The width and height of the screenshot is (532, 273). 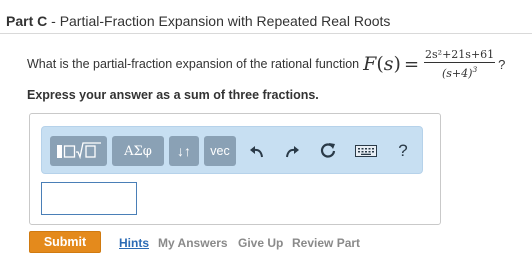 I want to click on close-paren: ), so click(x=397, y=64).